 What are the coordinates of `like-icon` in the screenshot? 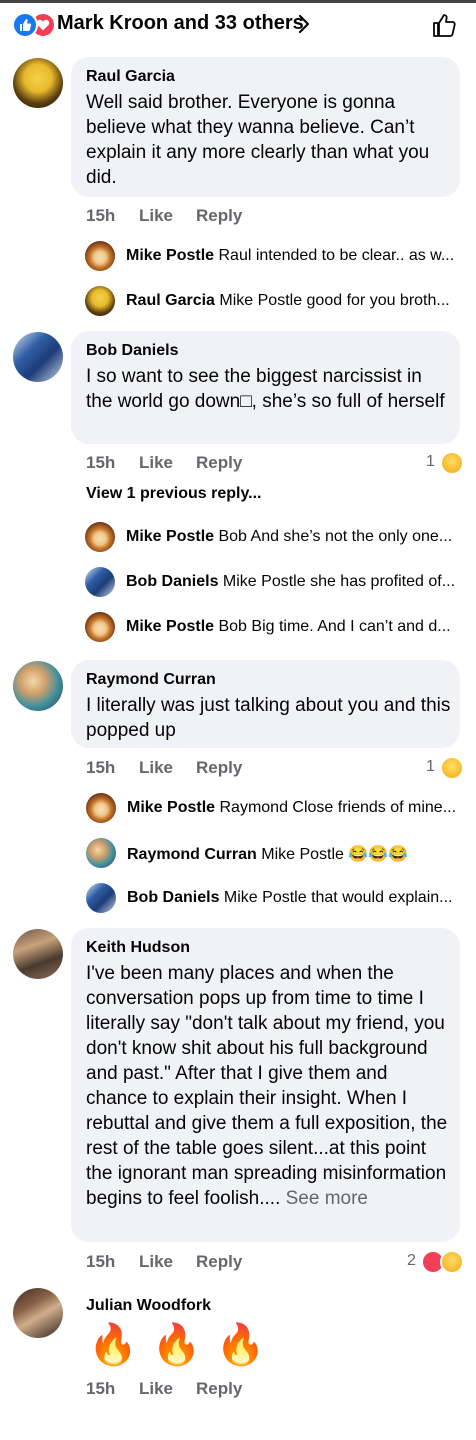 It's located at (25, 25).